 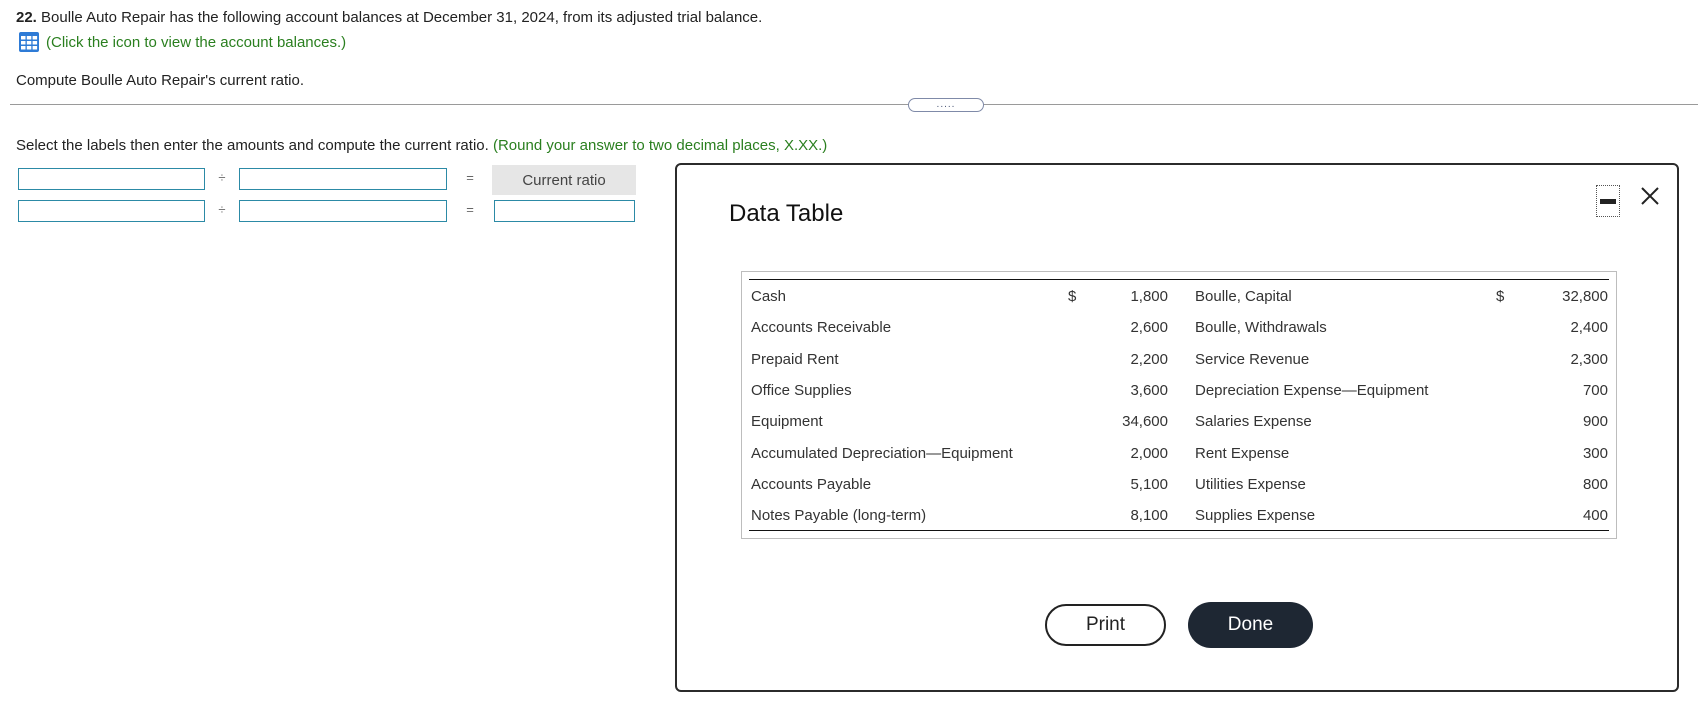 What do you see at coordinates (801, 390) in the screenshot?
I see `left-account-label: Office Supplies` at bounding box center [801, 390].